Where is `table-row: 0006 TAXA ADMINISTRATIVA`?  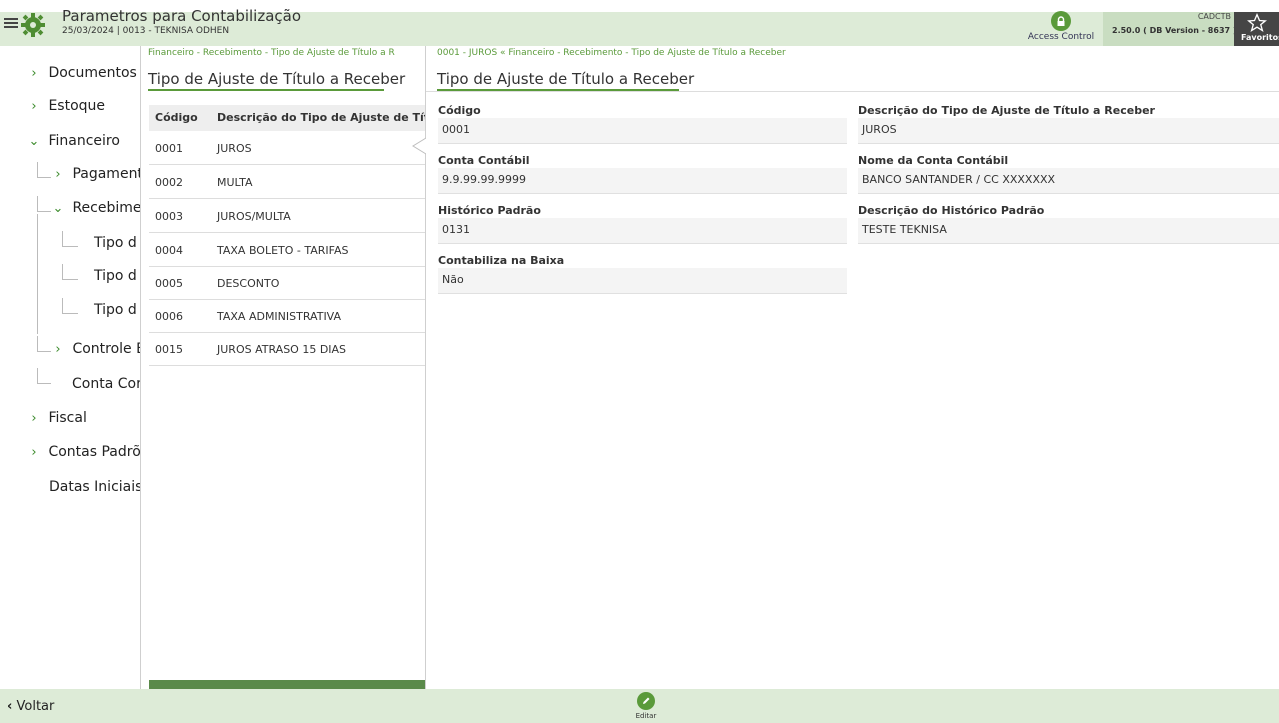 table-row: 0006 TAXA ADMINISTRATIVA is located at coordinates (287, 316).